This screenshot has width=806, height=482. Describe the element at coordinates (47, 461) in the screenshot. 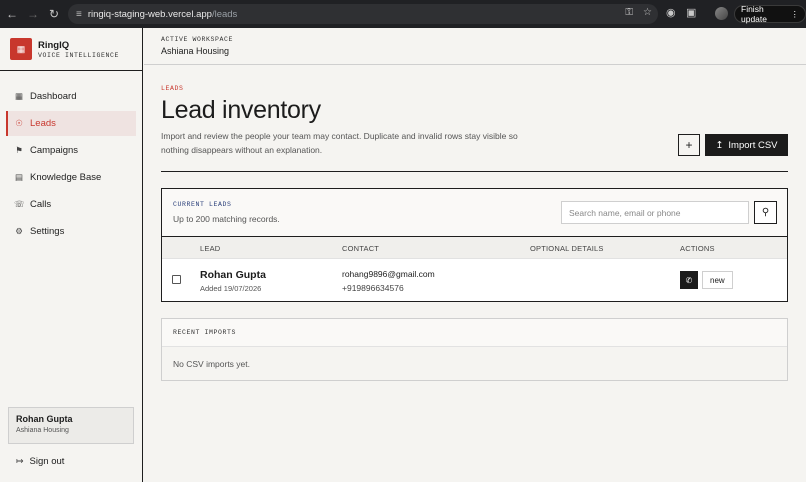

I see `sign-out-label: Sign out` at that location.